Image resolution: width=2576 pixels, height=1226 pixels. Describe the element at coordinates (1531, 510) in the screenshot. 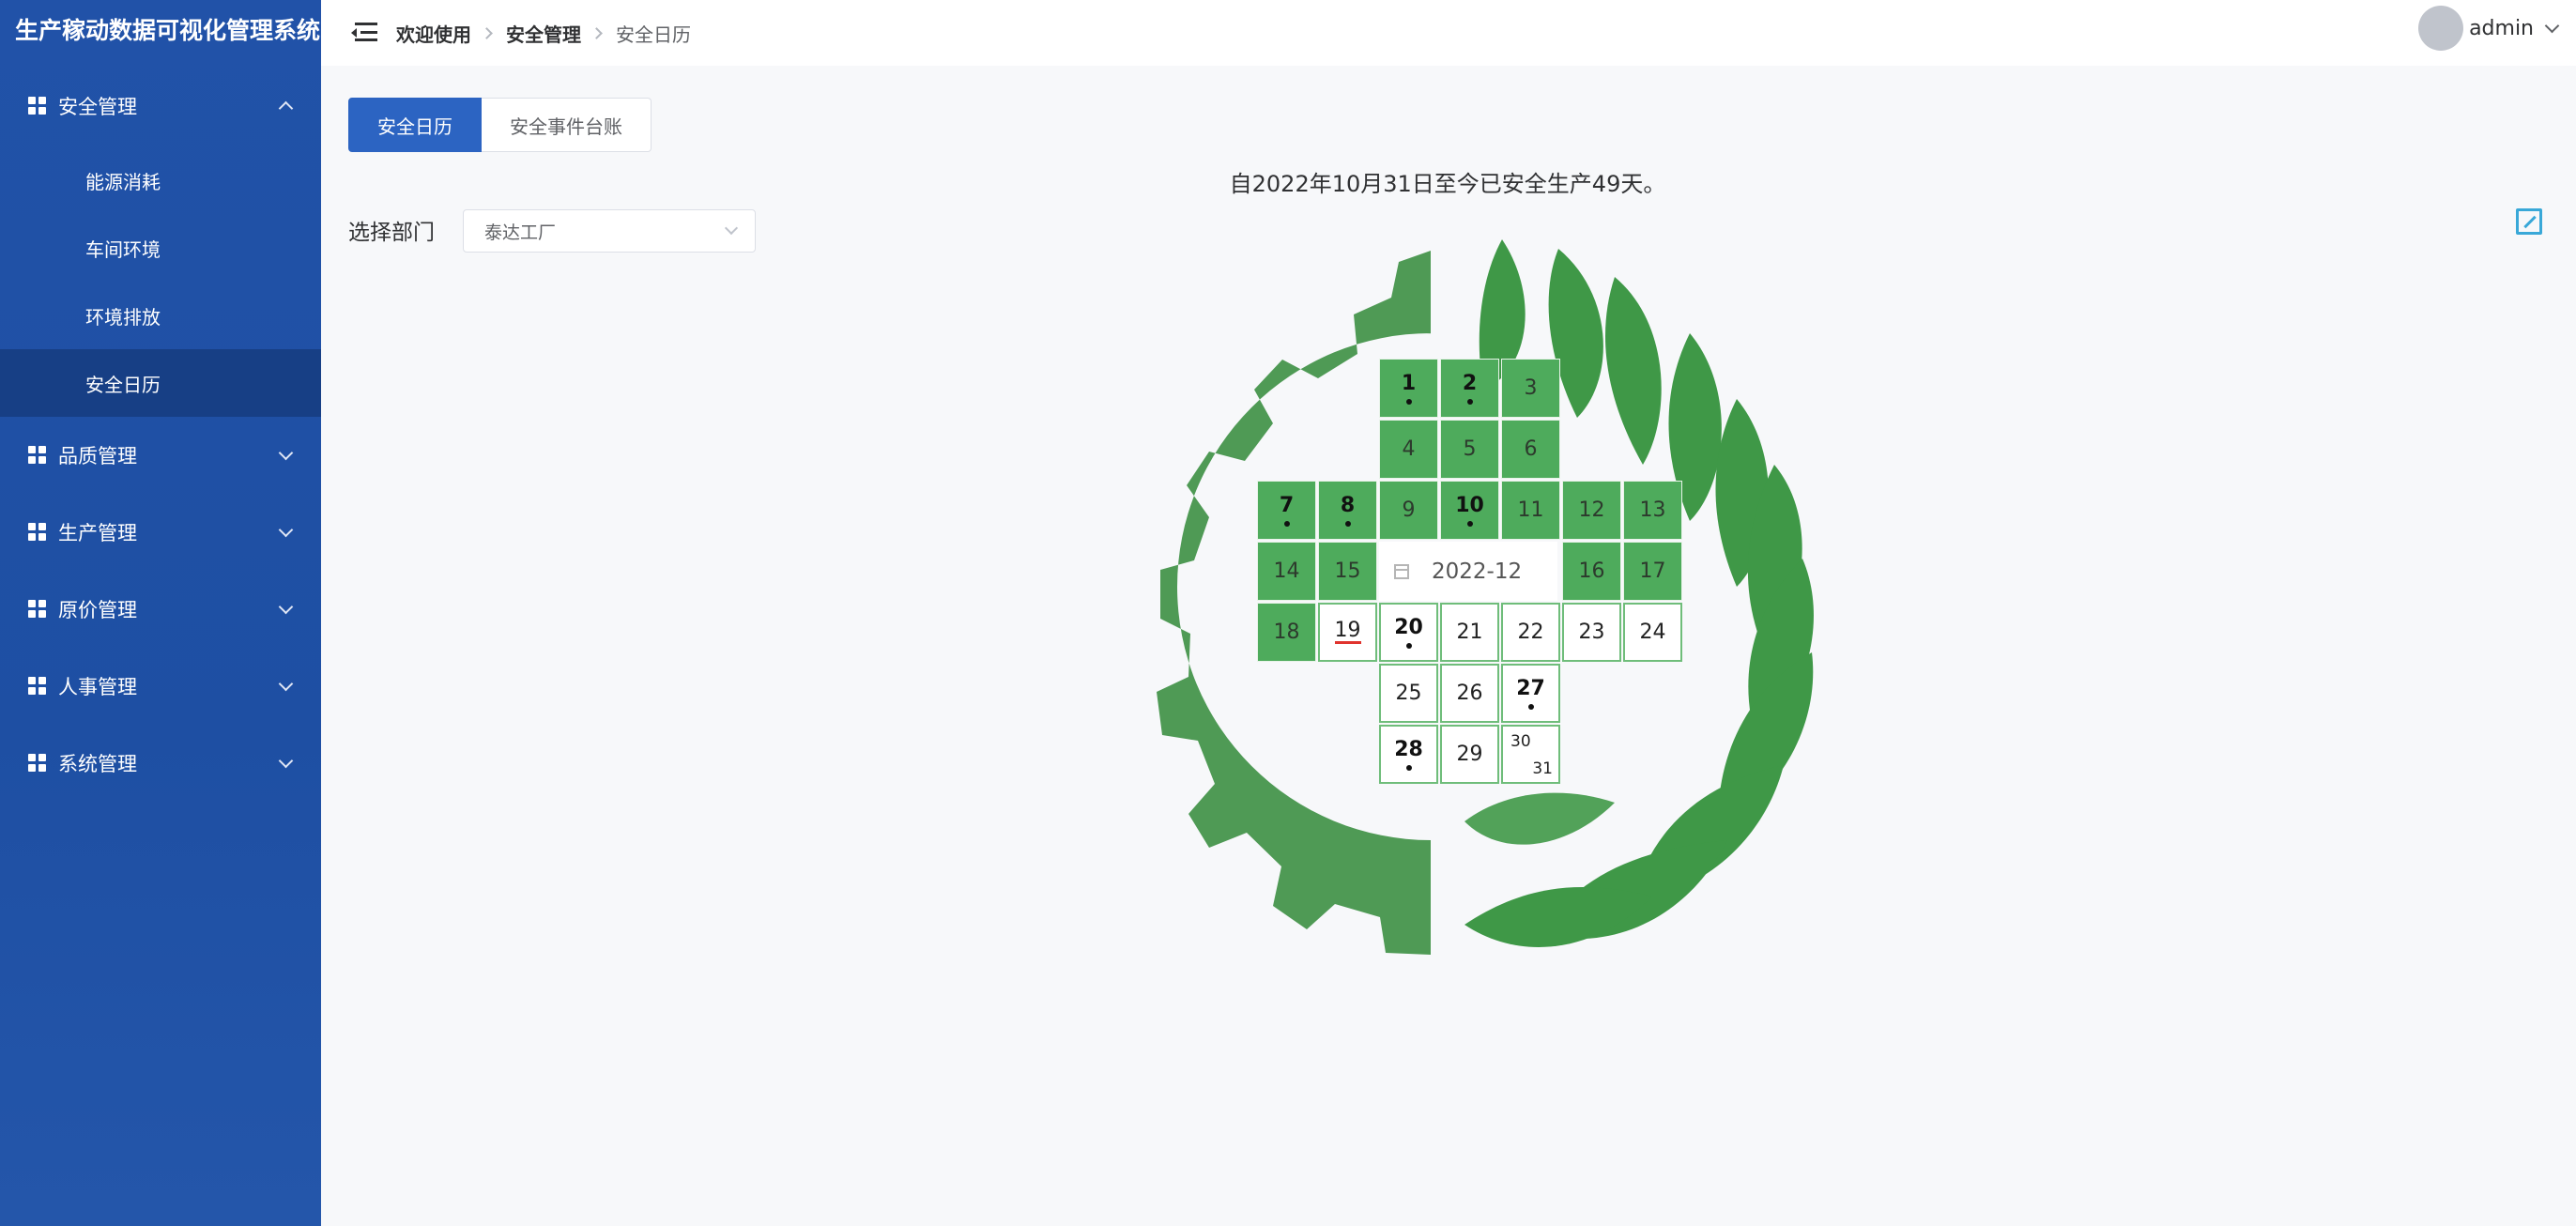

I see `calendar-day: 11` at that location.